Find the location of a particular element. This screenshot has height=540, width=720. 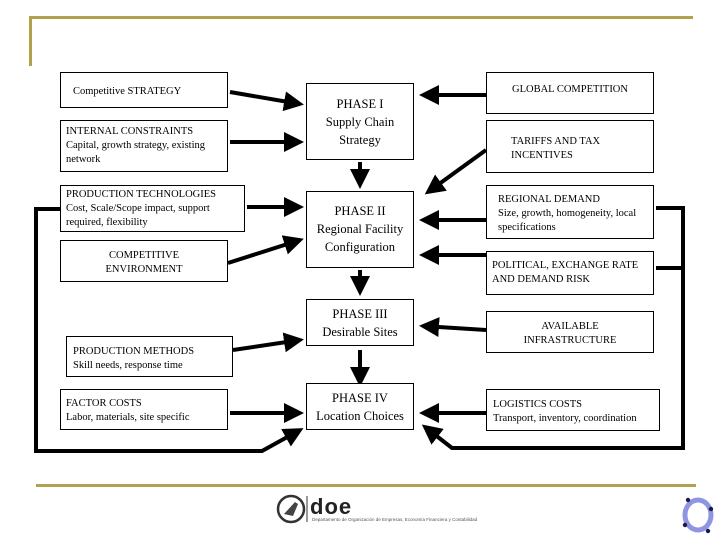

factor-available-infrastructure: AVAILABLE INFRASTRUCTURE is located at coordinates (570, 332).